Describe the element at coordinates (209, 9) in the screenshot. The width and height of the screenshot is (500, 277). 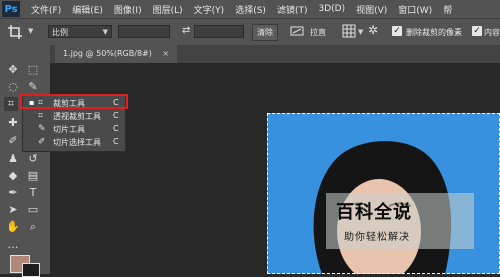
I see `menu-type: 文字(Y)` at that location.